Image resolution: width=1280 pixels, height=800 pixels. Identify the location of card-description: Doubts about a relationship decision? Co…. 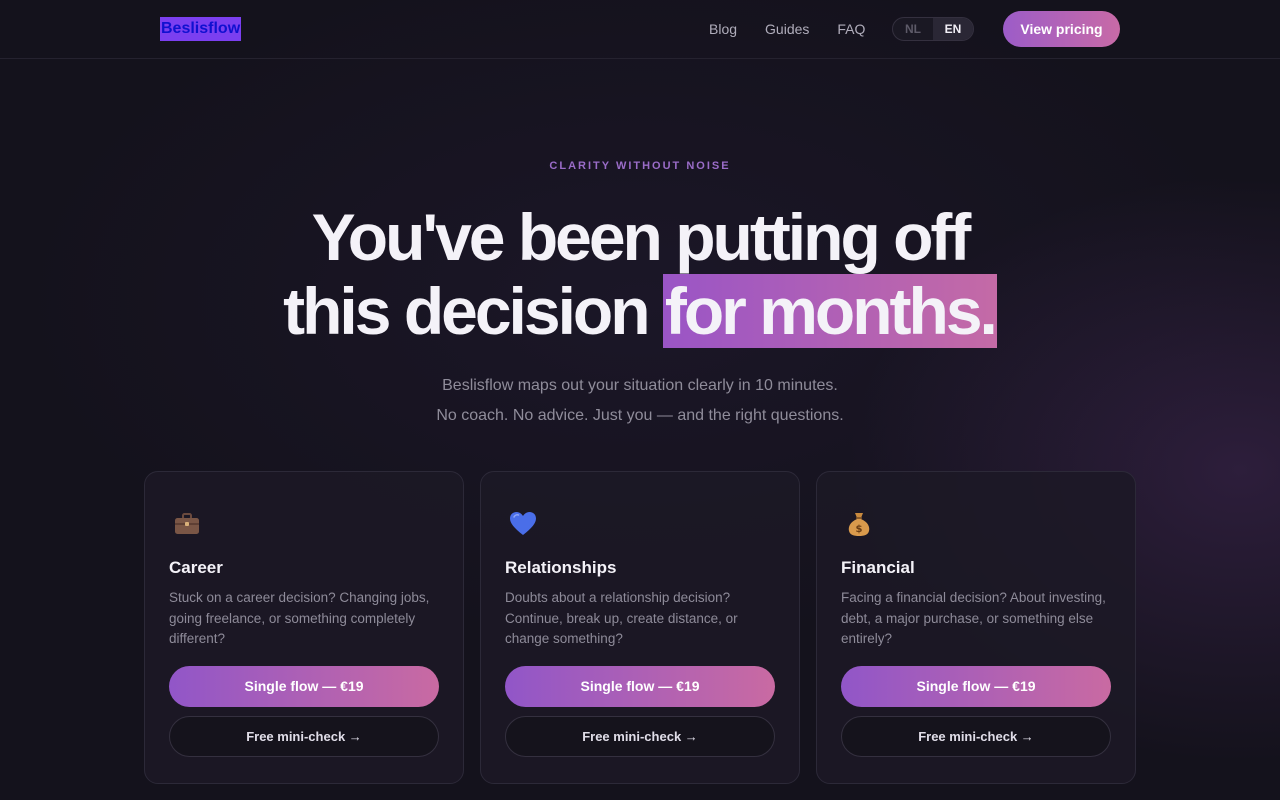
(621, 618).